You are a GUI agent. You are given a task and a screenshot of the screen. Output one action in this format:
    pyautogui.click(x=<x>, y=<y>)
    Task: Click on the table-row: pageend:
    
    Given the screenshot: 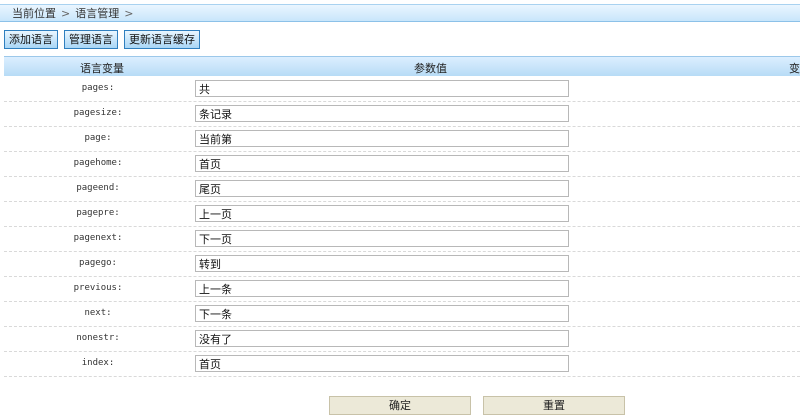 What is the action you would take?
    pyautogui.click(x=402, y=189)
    